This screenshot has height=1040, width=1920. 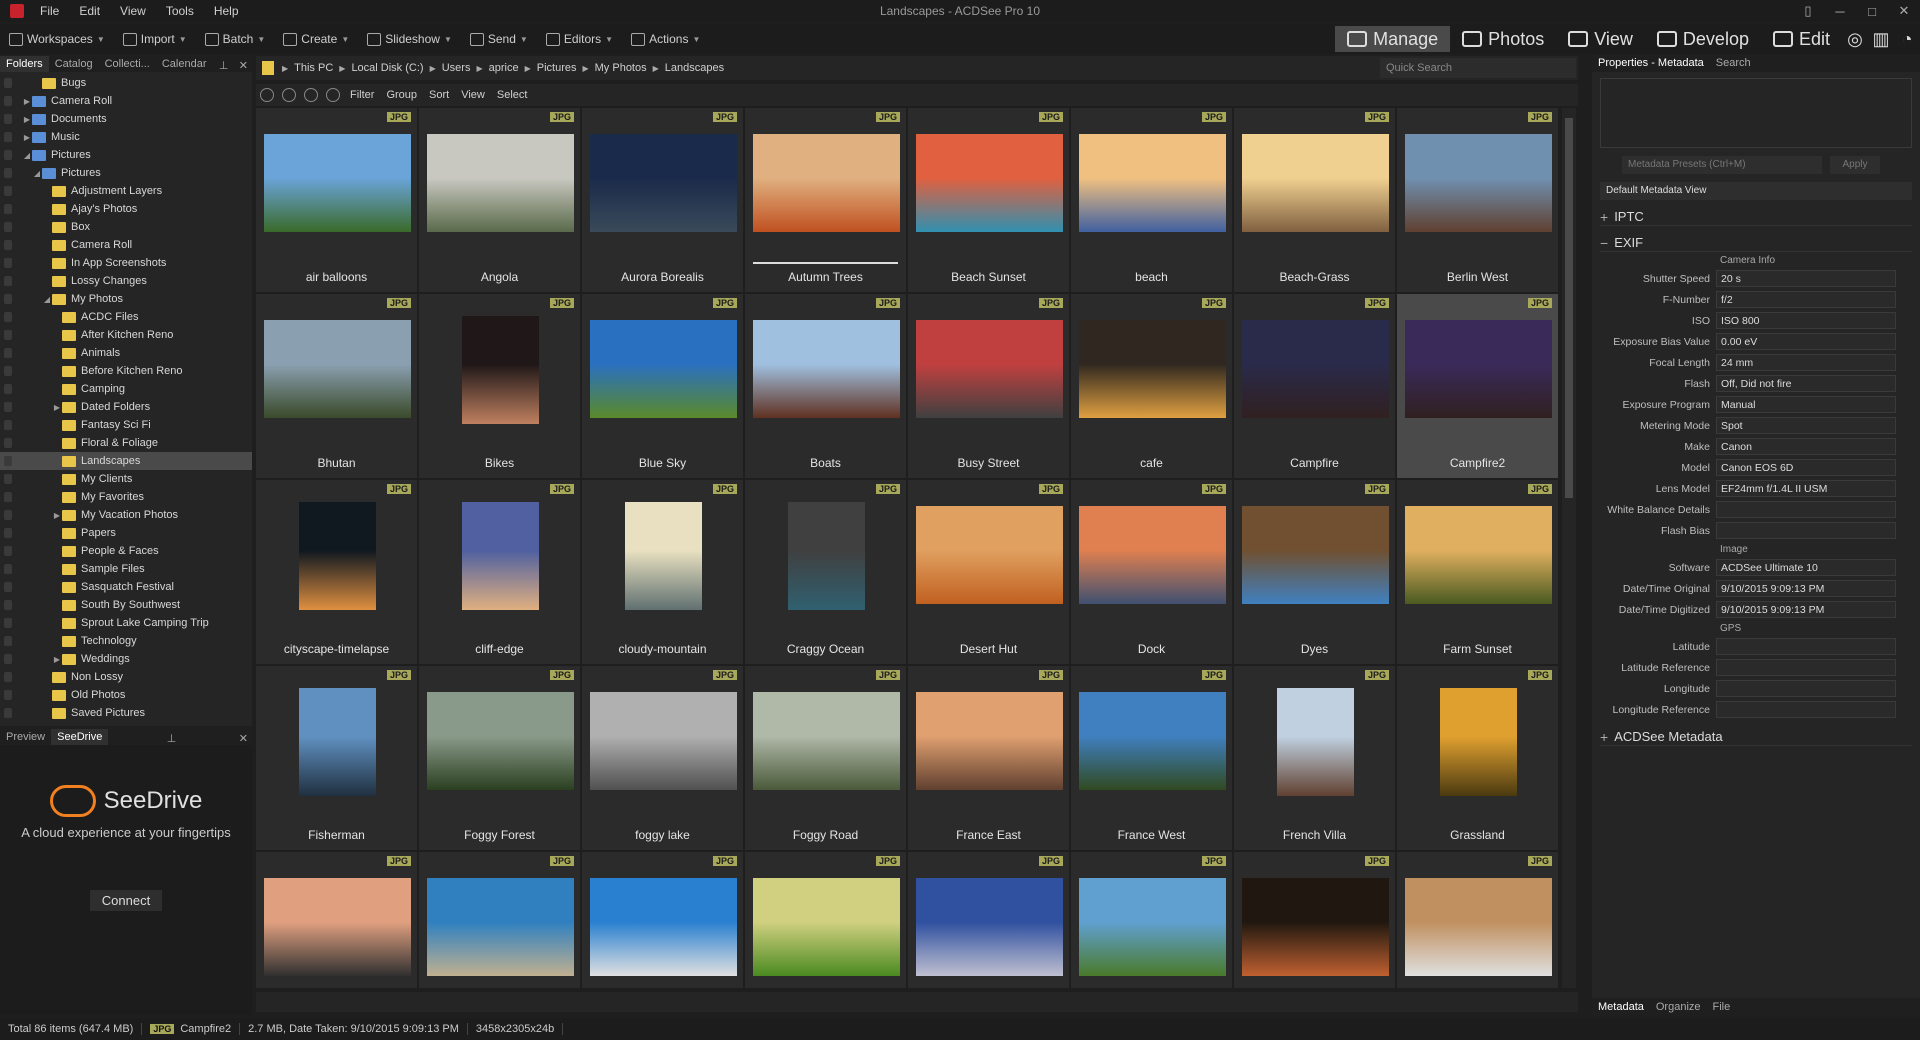 What do you see at coordinates (663, 759) in the screenshot?
I see `thumbnail-cell: JPG foggy lake` at bounding box center [663, 759].